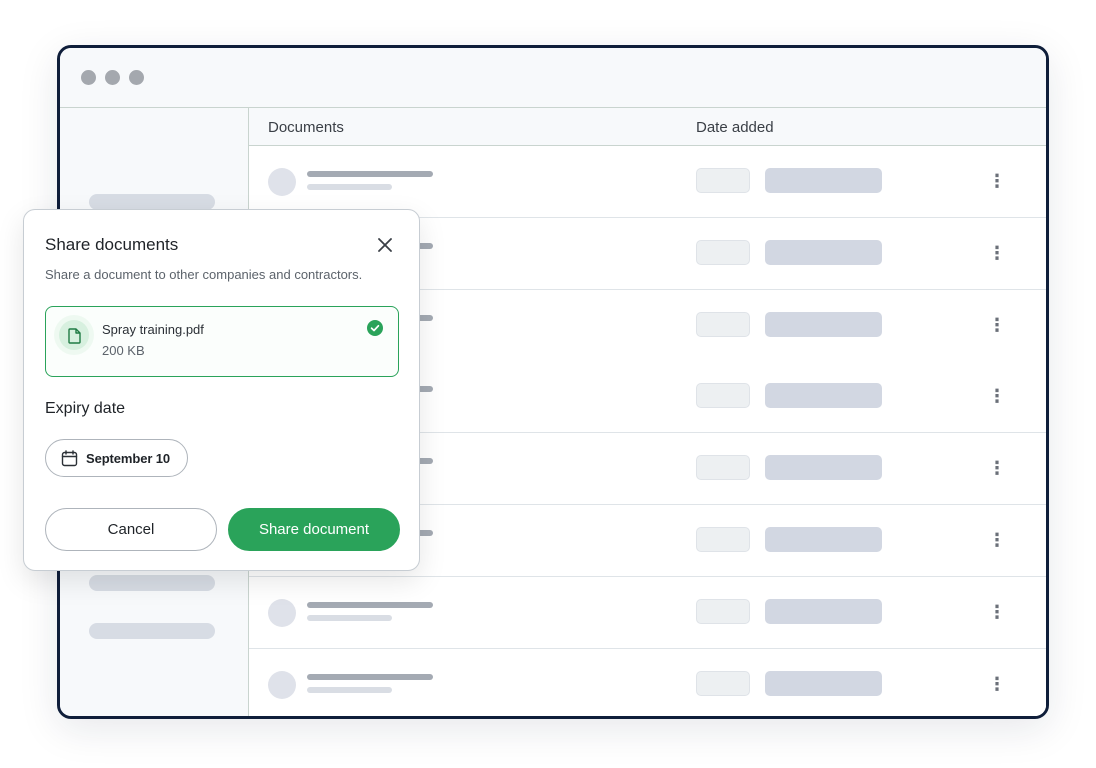 The height and width of the screenshot is (768, 1096). What do you see at coordinates (112, 244) in the screenshot?
I see `modal-title: Share documents` at bounding box center [112, 244].